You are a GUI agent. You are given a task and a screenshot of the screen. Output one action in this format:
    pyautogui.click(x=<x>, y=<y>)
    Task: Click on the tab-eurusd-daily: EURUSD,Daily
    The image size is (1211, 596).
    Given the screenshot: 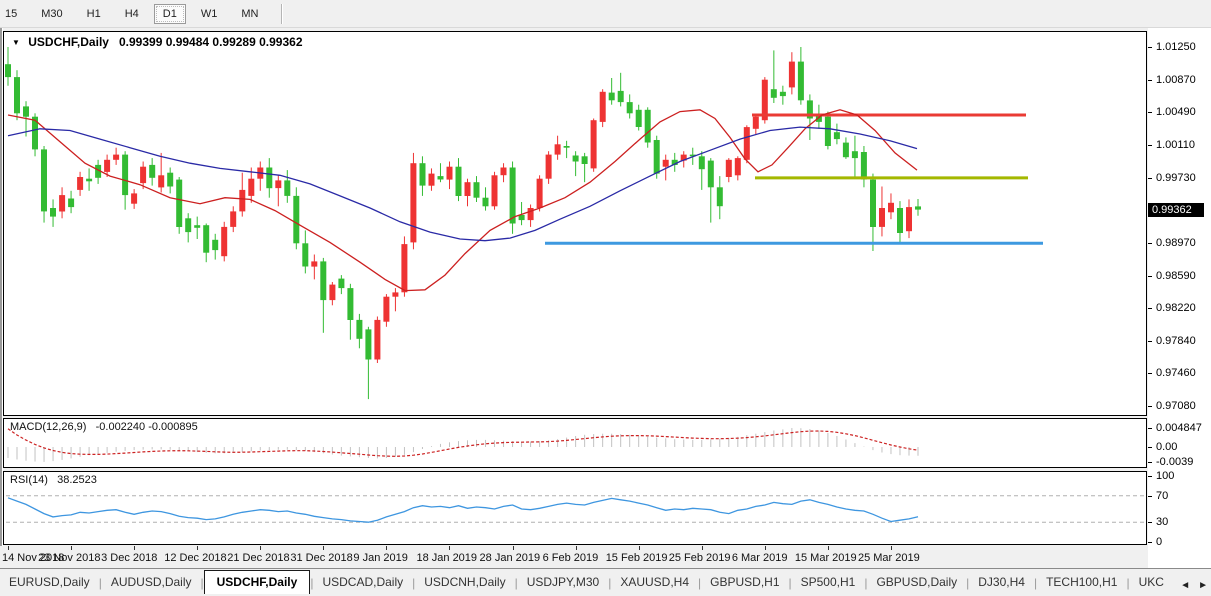 What is the action you would take?
    pyautogui.click(x=49, y=582)
    